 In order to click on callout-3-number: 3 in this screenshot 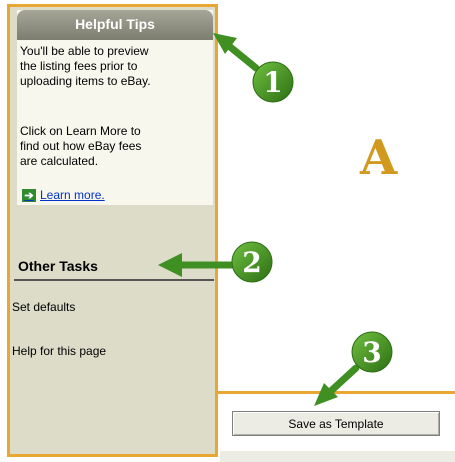, I will do `click(371, 352)`.